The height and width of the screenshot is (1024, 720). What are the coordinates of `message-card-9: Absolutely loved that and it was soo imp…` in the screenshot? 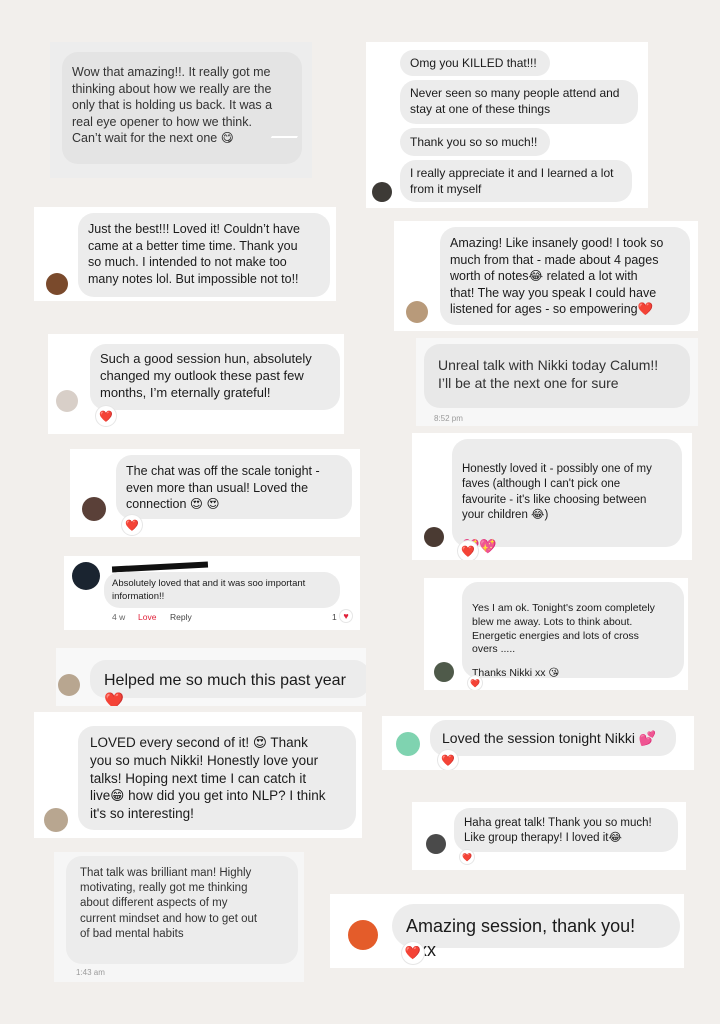 It's located at (212, 593).